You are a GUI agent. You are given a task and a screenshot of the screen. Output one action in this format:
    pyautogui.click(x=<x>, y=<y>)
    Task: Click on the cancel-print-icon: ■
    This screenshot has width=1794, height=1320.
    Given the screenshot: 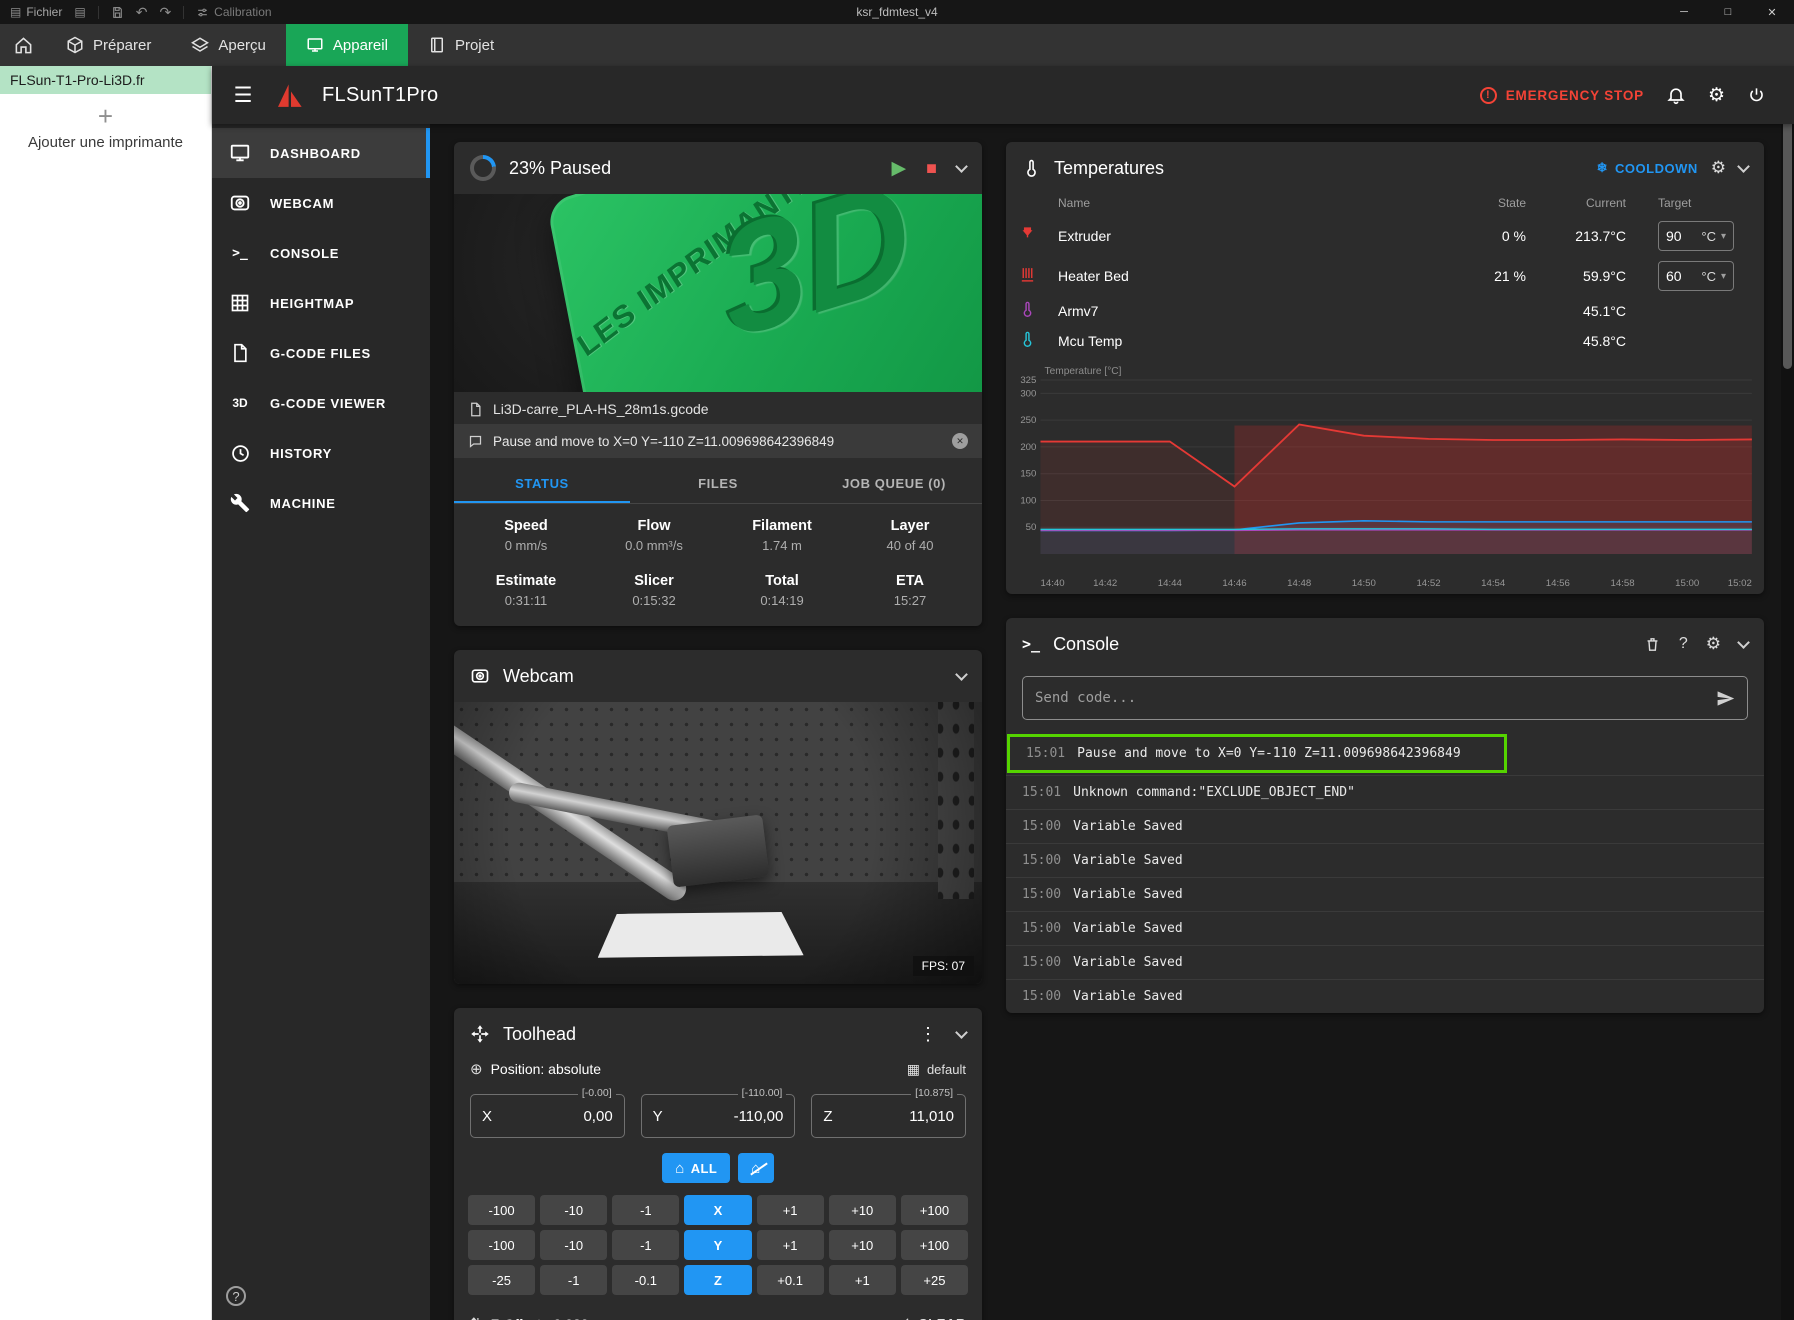 What is the action you would take?
    pyautogui.click(x=931, y=168)
    